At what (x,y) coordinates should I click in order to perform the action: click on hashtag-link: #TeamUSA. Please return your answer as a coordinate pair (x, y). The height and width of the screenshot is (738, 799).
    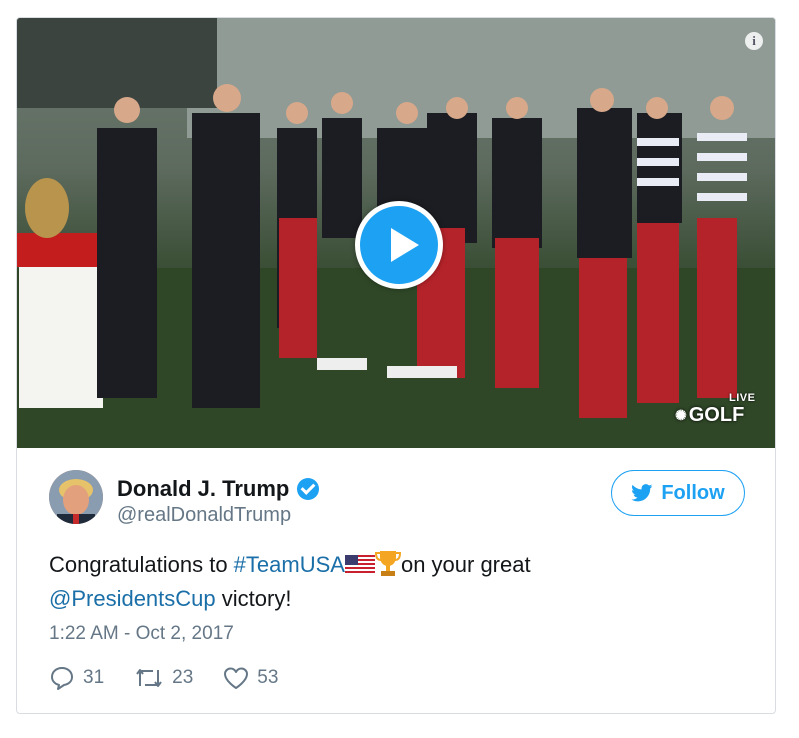
    Looking at the image, I should click on (289, 564).